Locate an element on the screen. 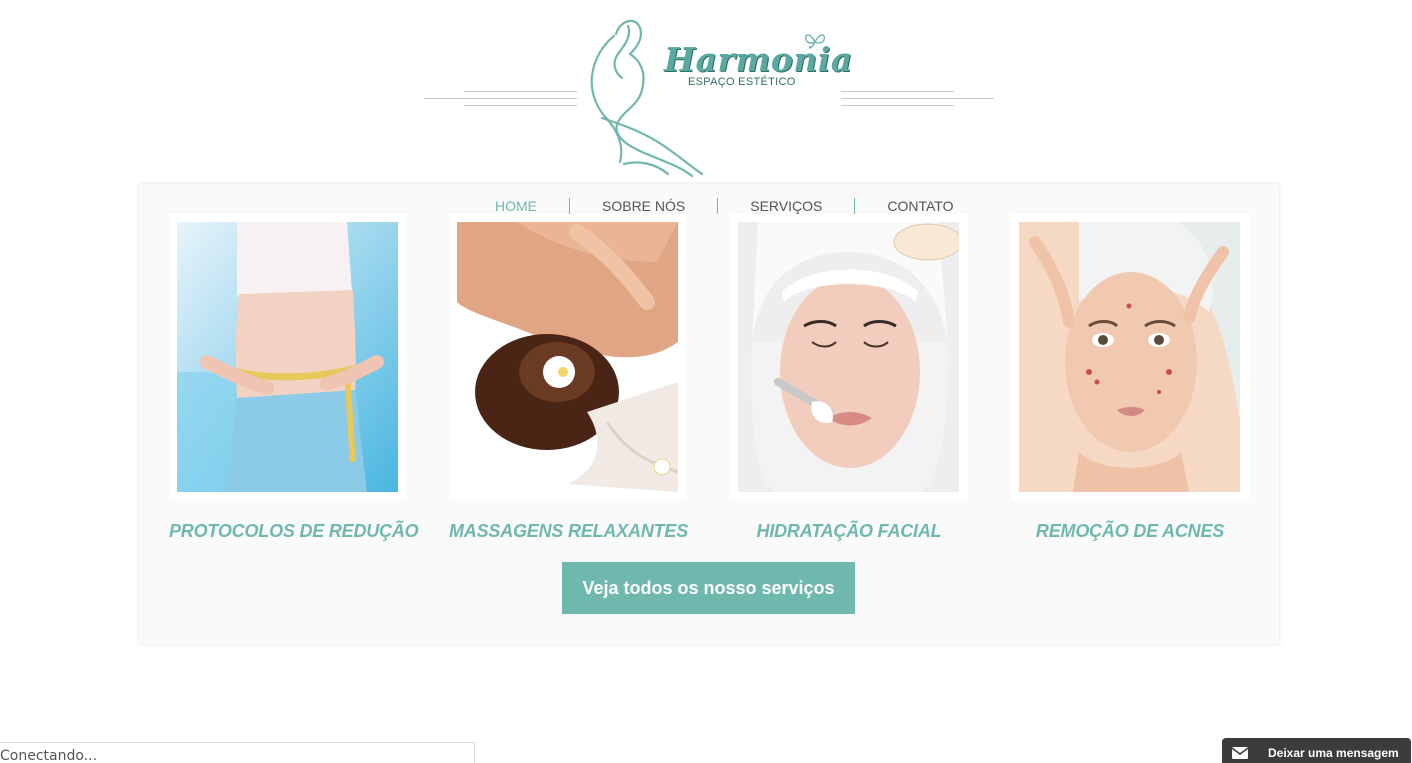  acne-face-photo is located at coordinates (1129, 357).